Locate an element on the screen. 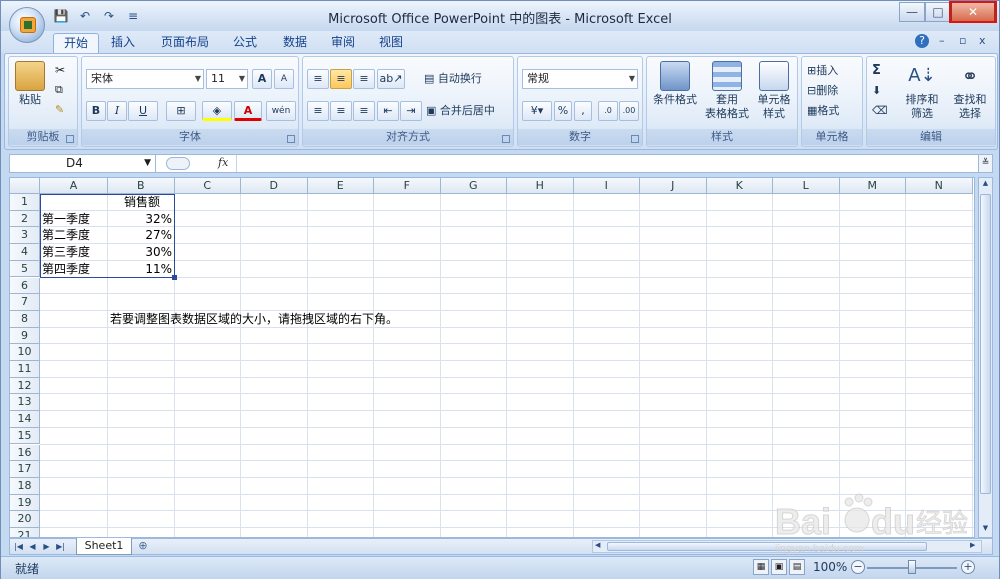  decrease-decimal-button: .00 is located at coordinates (629, 111).